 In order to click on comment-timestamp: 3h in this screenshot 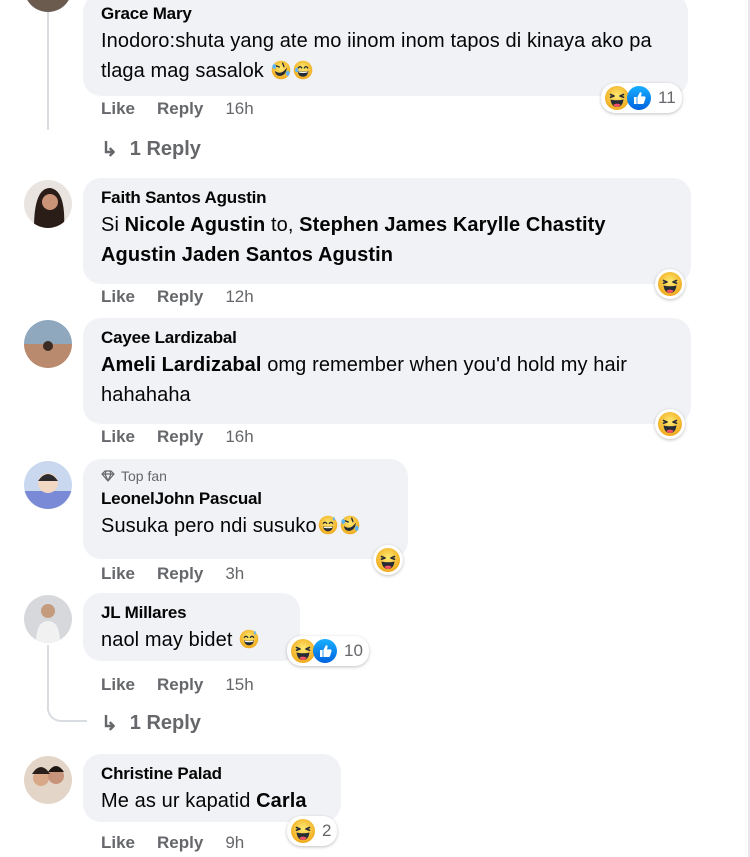, I will do `click(234, 574)`.